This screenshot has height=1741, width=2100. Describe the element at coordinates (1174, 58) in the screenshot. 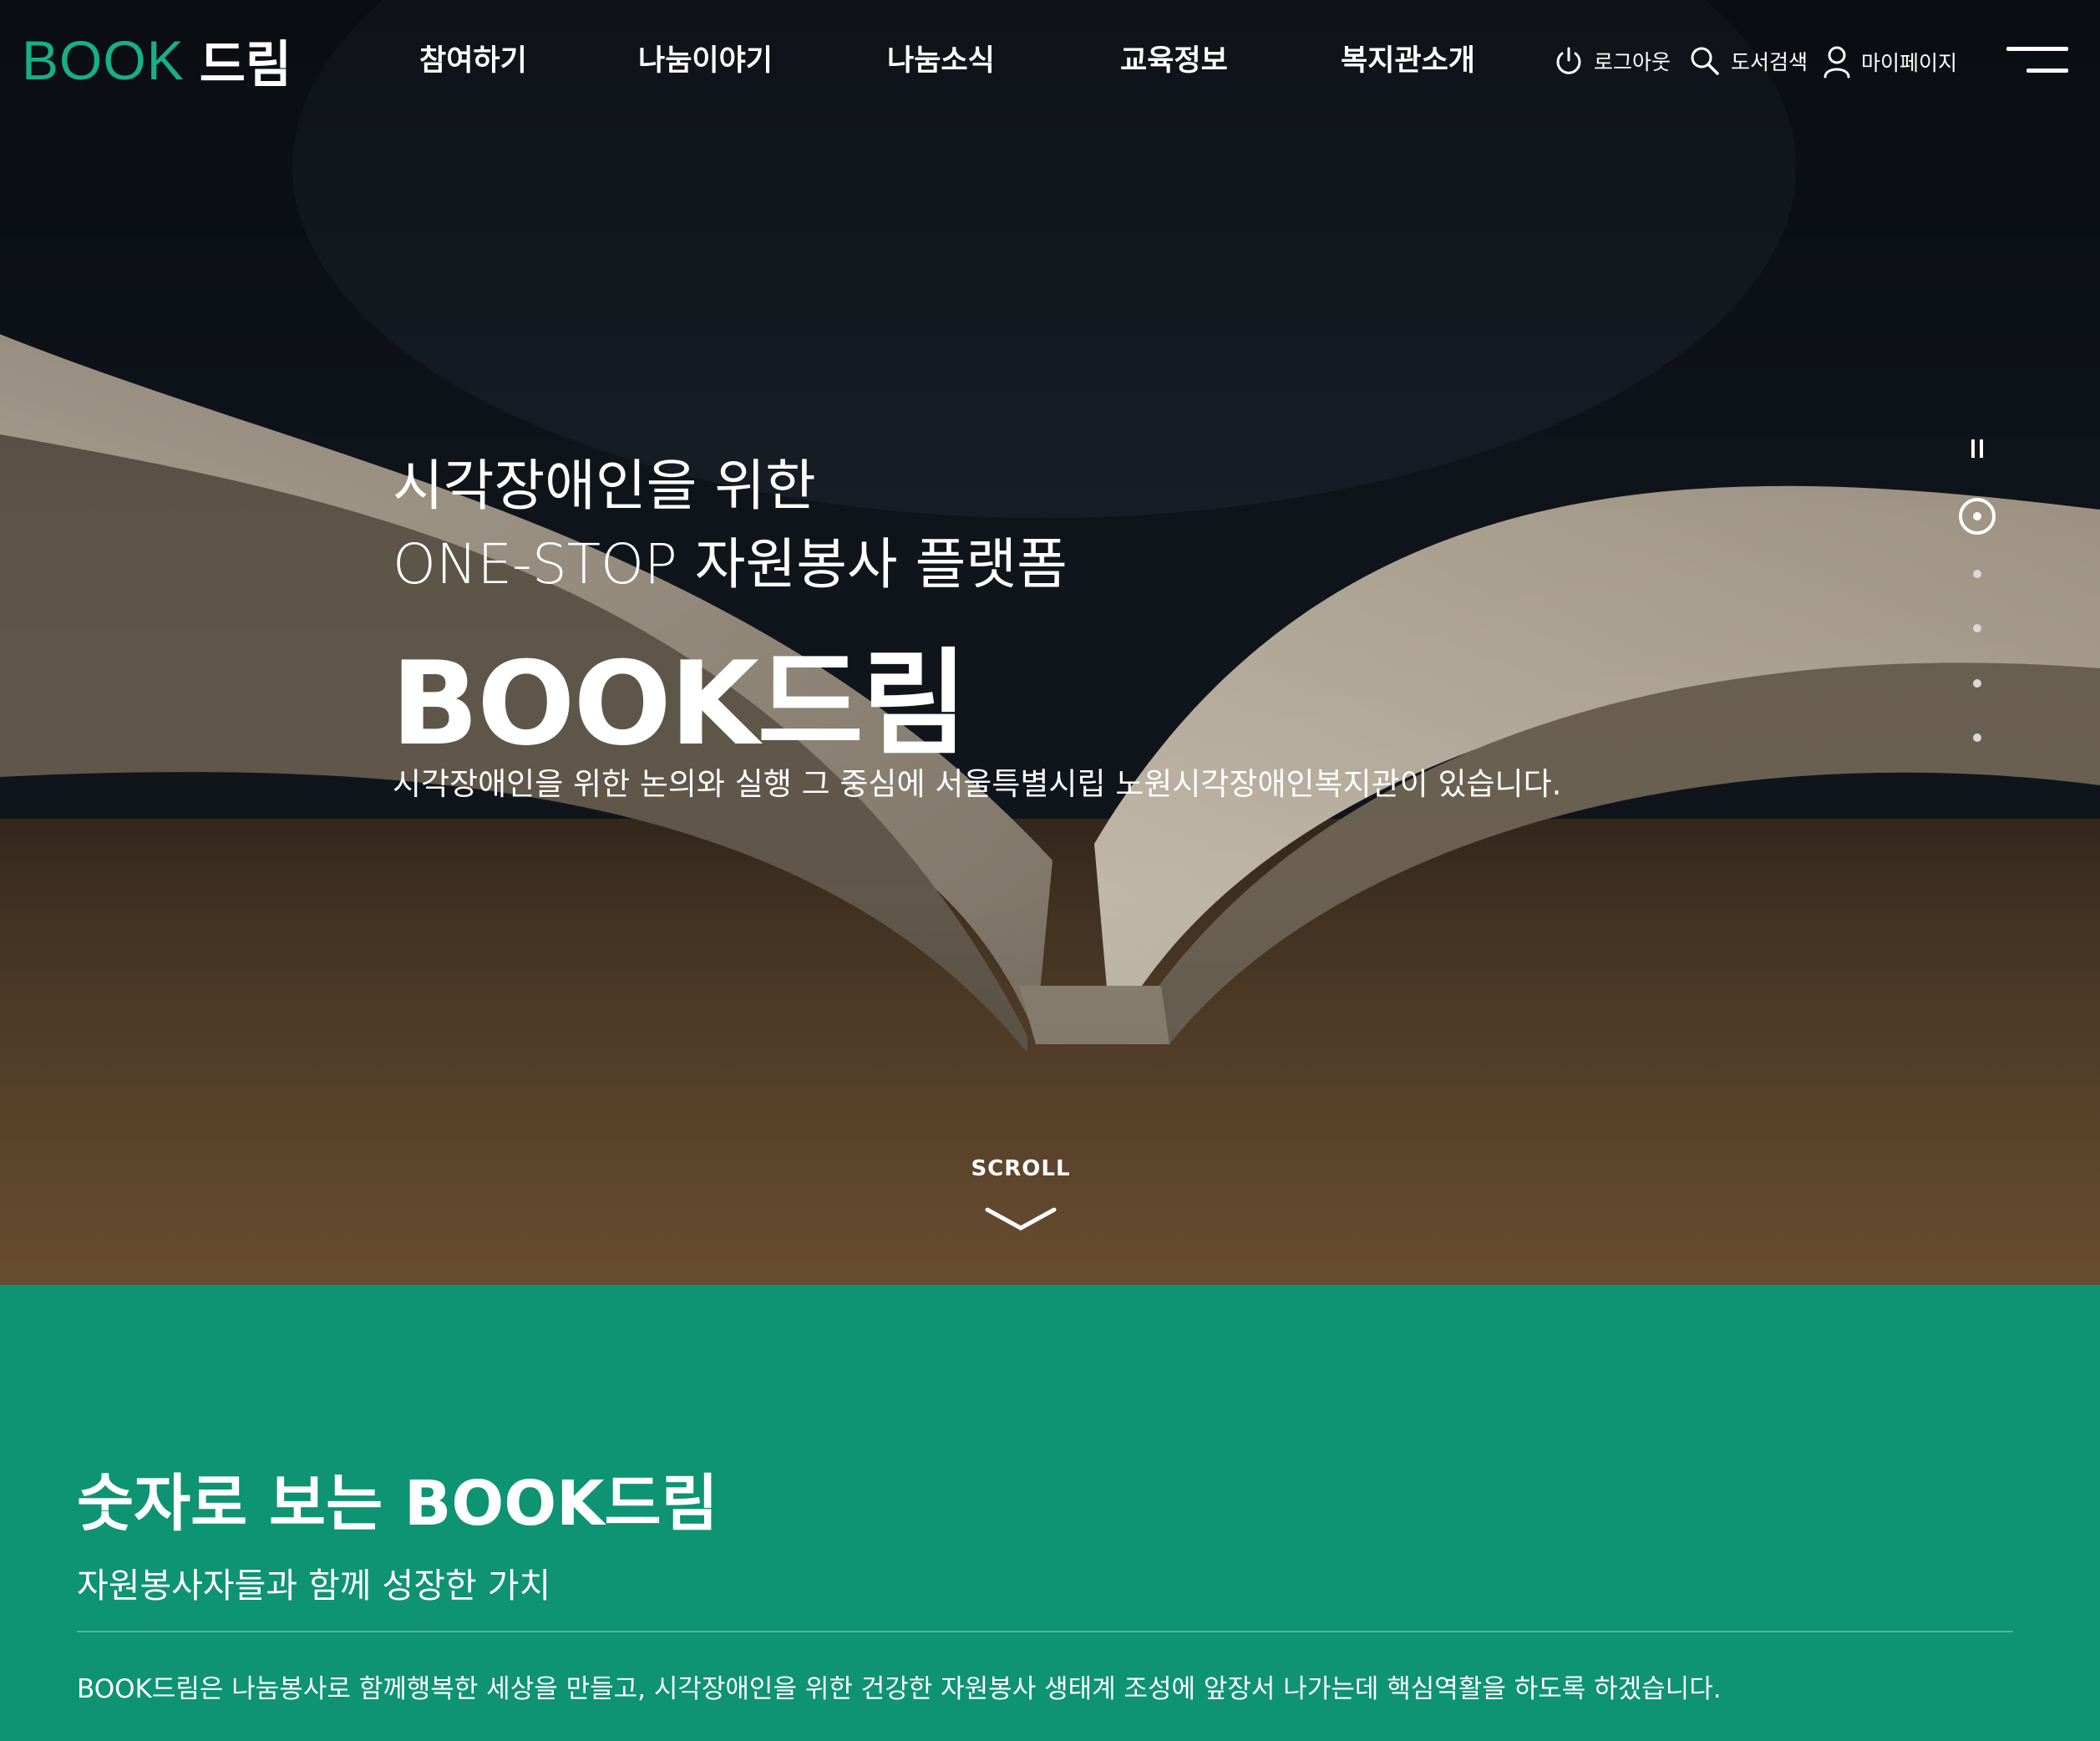

I see `nav-item-education: 교육정보` at that location.